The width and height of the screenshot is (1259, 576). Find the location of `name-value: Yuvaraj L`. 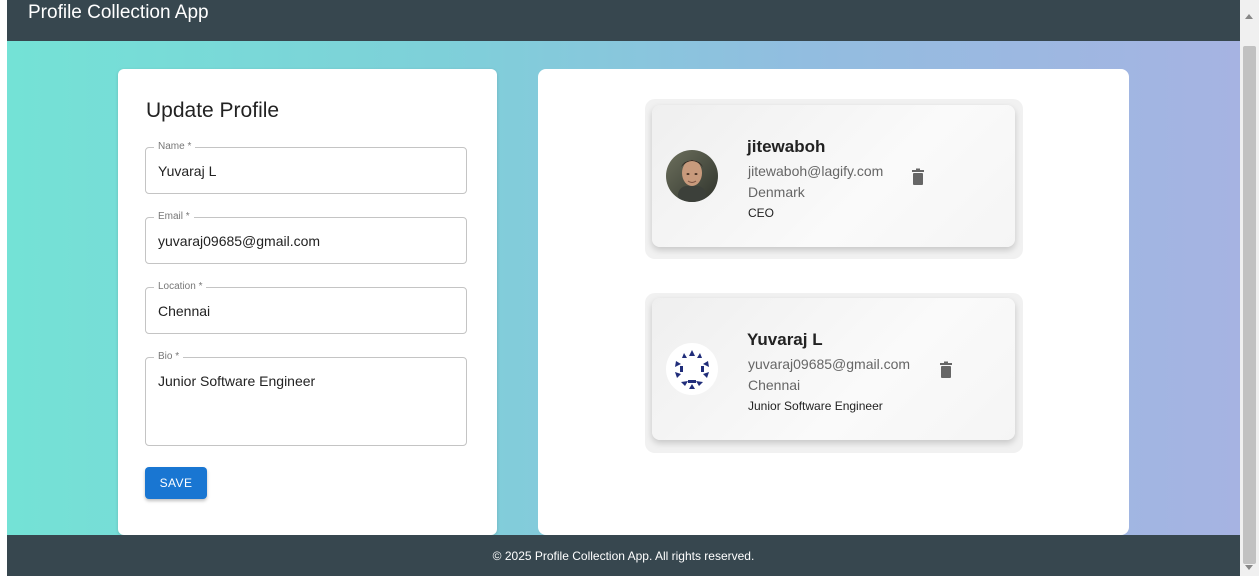

name-value: Yuvaraj L is located at coordinates (187, 171).